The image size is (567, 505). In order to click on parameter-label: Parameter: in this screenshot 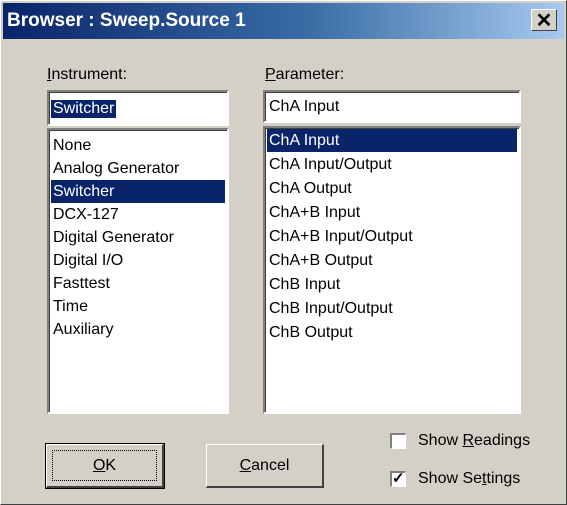, I will do `click(305, 74)`.